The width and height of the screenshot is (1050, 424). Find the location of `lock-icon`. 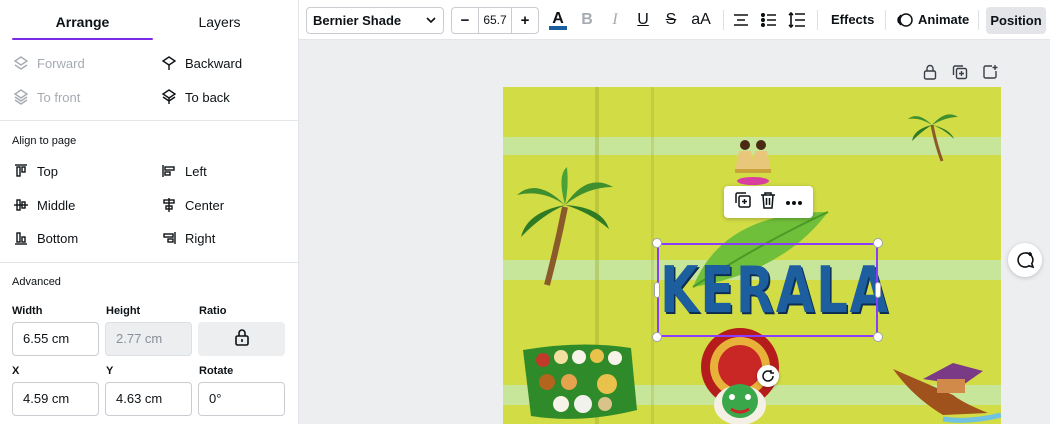

lock-icon is located at coordinates (242, 339).